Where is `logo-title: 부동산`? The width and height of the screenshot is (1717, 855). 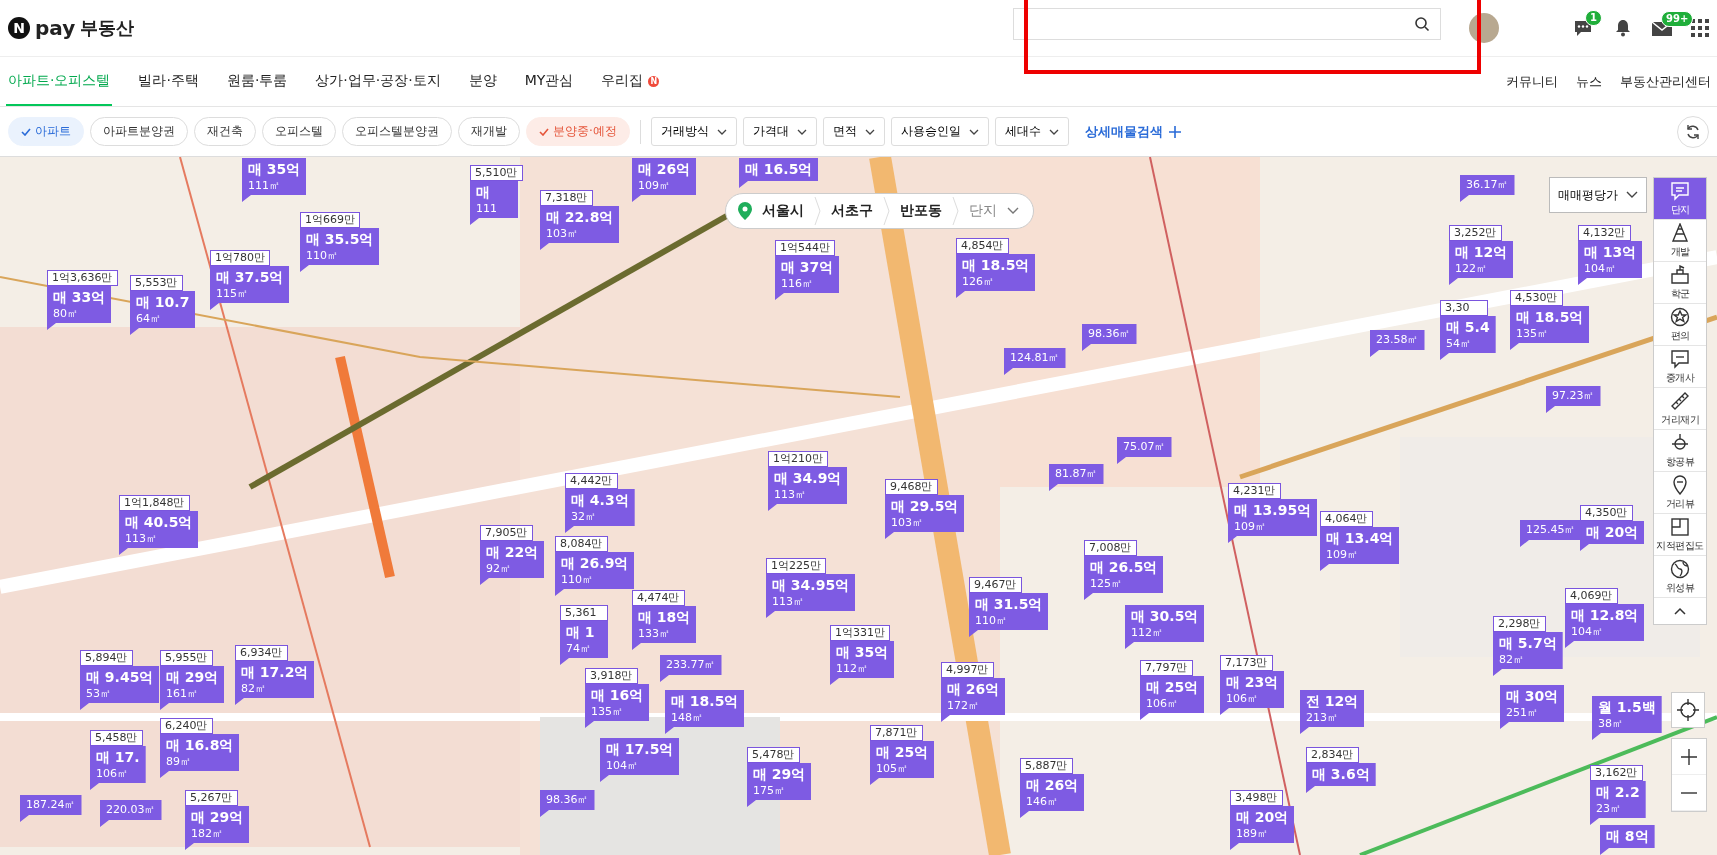
logo-title: 부동산 is located at coordinates (107, 28).